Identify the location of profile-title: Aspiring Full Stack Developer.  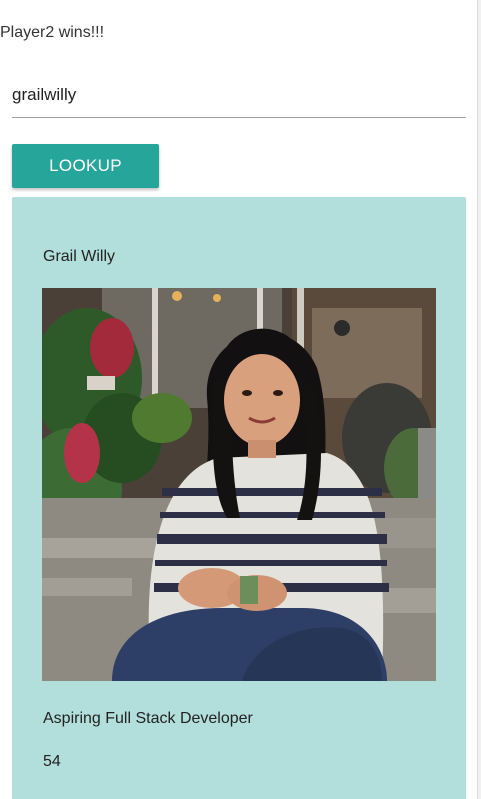
(148, 718).